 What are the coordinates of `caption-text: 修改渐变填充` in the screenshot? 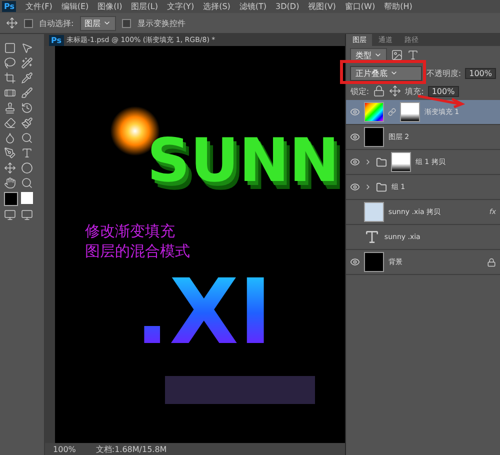 It's located at (130, 231).